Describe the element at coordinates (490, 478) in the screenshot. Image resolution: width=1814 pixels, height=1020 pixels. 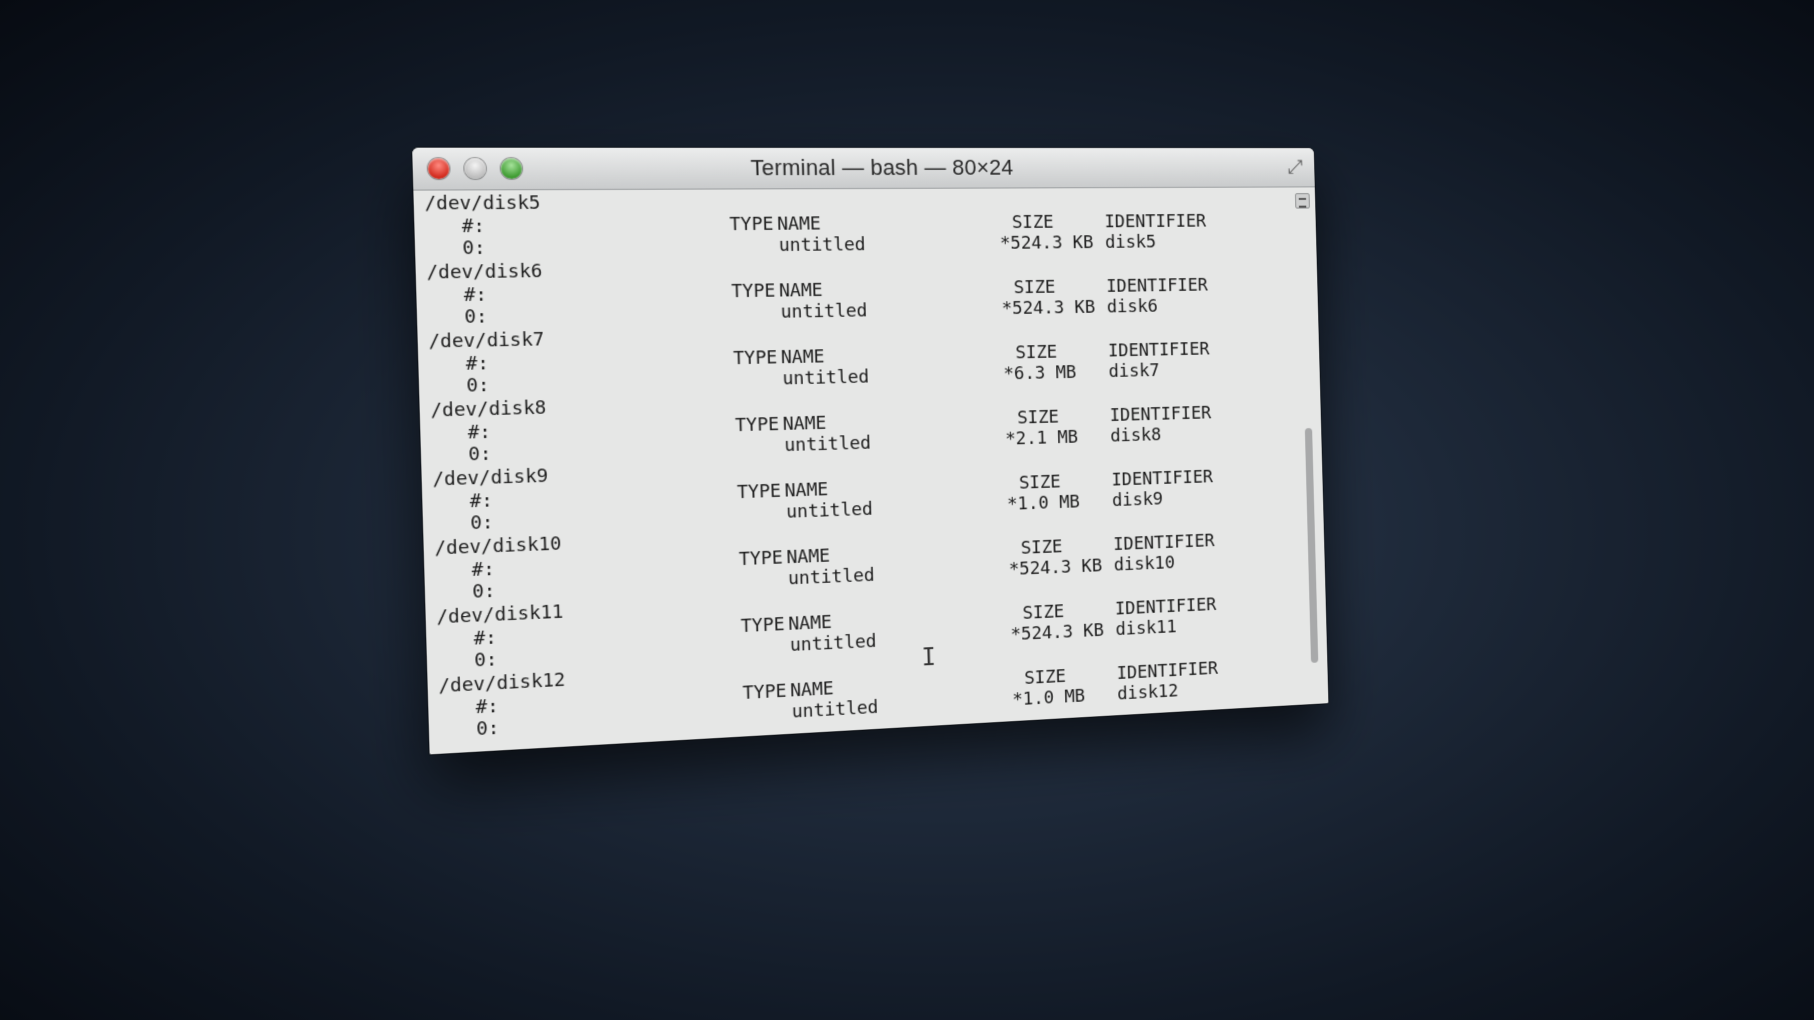
I see `disk-path: /dev/disk9` at that location.